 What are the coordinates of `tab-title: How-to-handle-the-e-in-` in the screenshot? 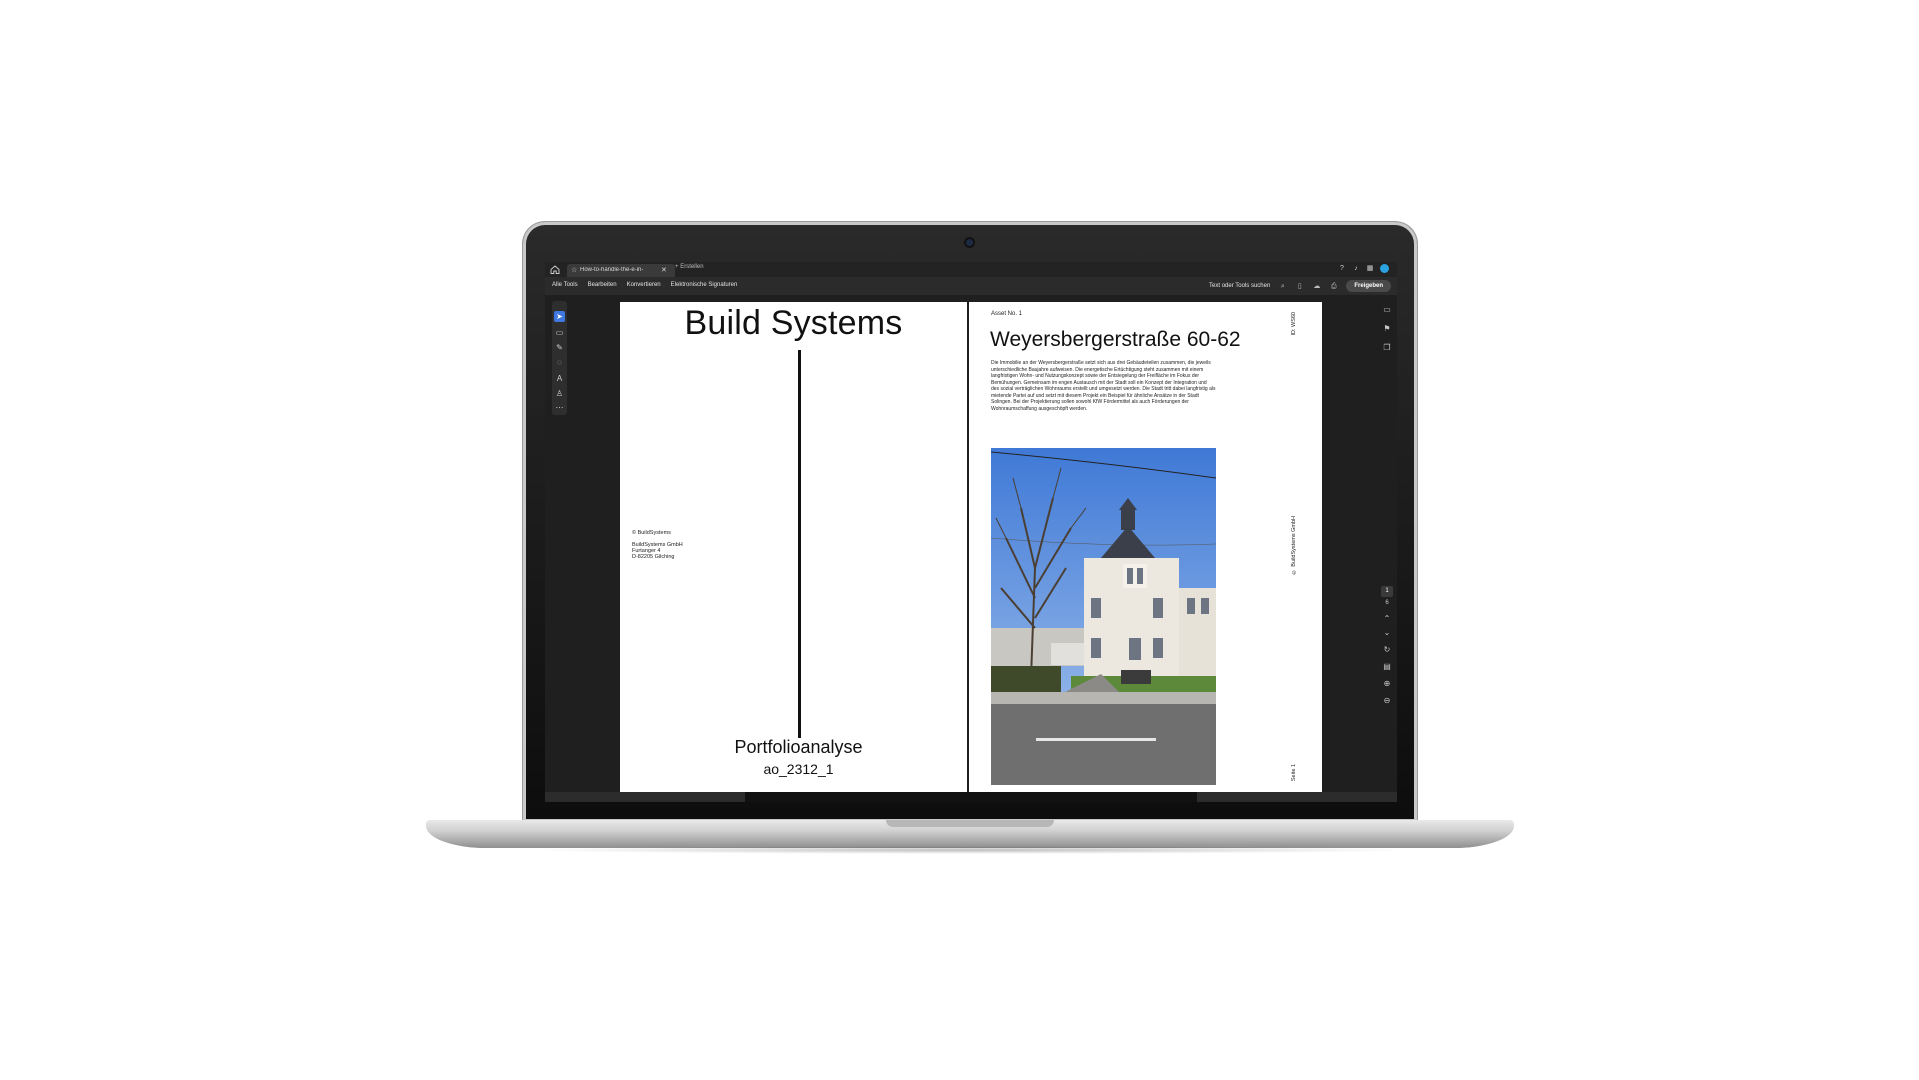 It's located at (612, 270).